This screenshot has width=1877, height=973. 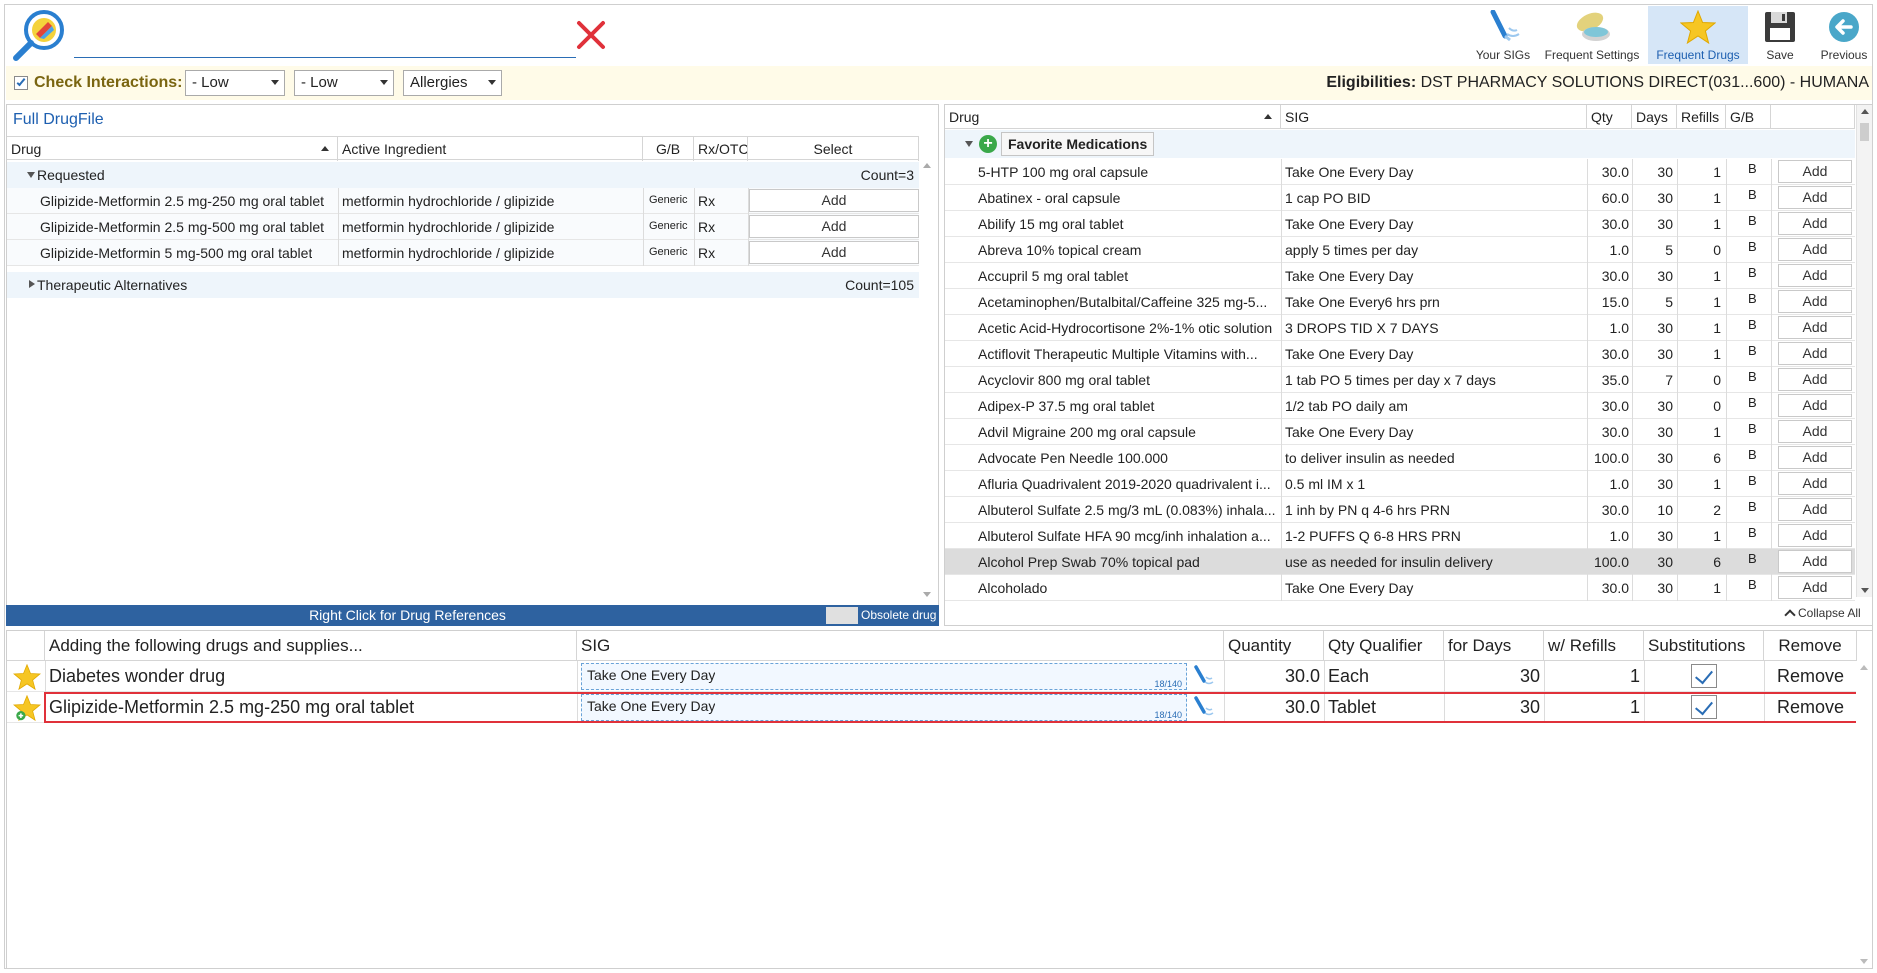 What do you see at coordinates (721, 149) in the screenshot?
I see `col-rxotc: Rx/OTC` at bounding box center [721, 149].